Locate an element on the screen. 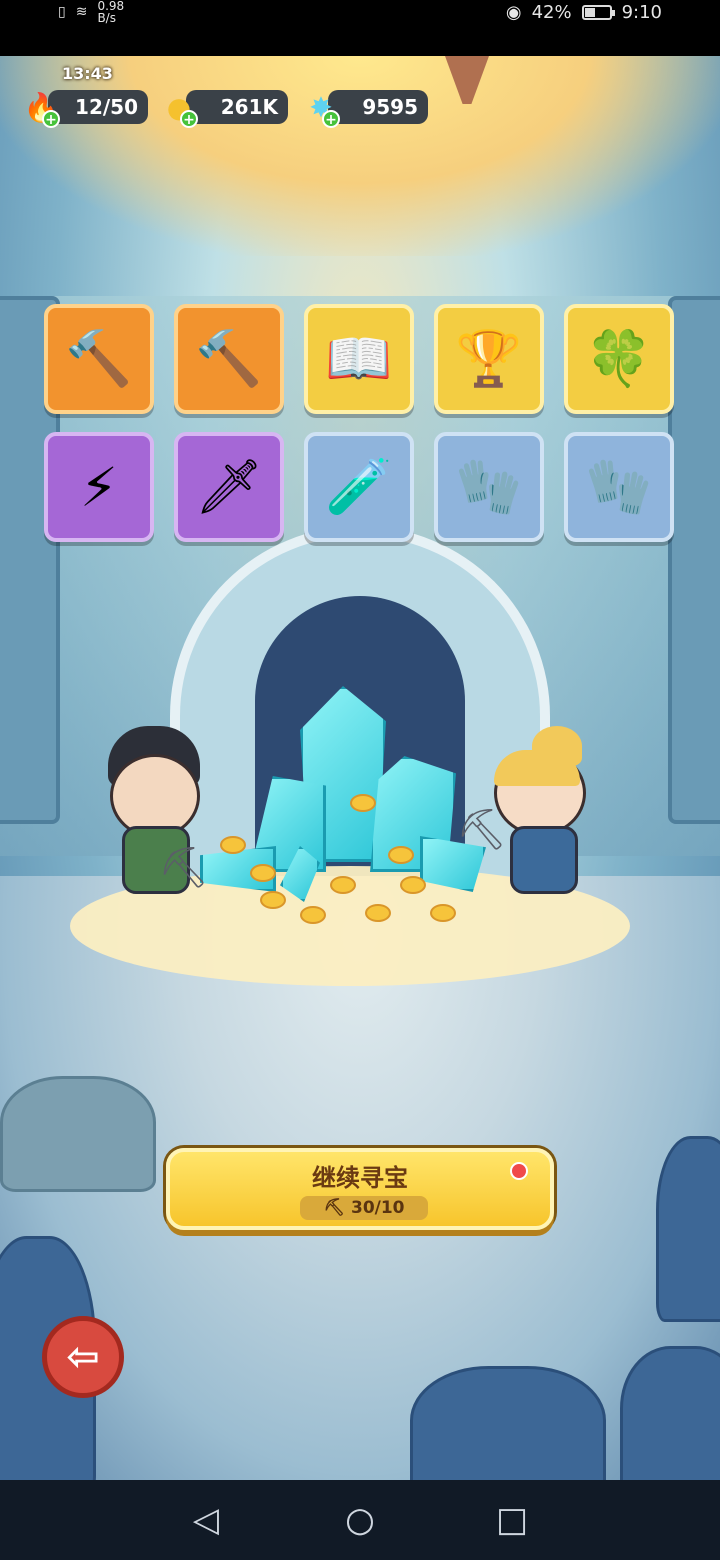 The height and width of the screenshot is (1560, 720). coin-counter: 261K ● + is located at coordinates (223, 107).